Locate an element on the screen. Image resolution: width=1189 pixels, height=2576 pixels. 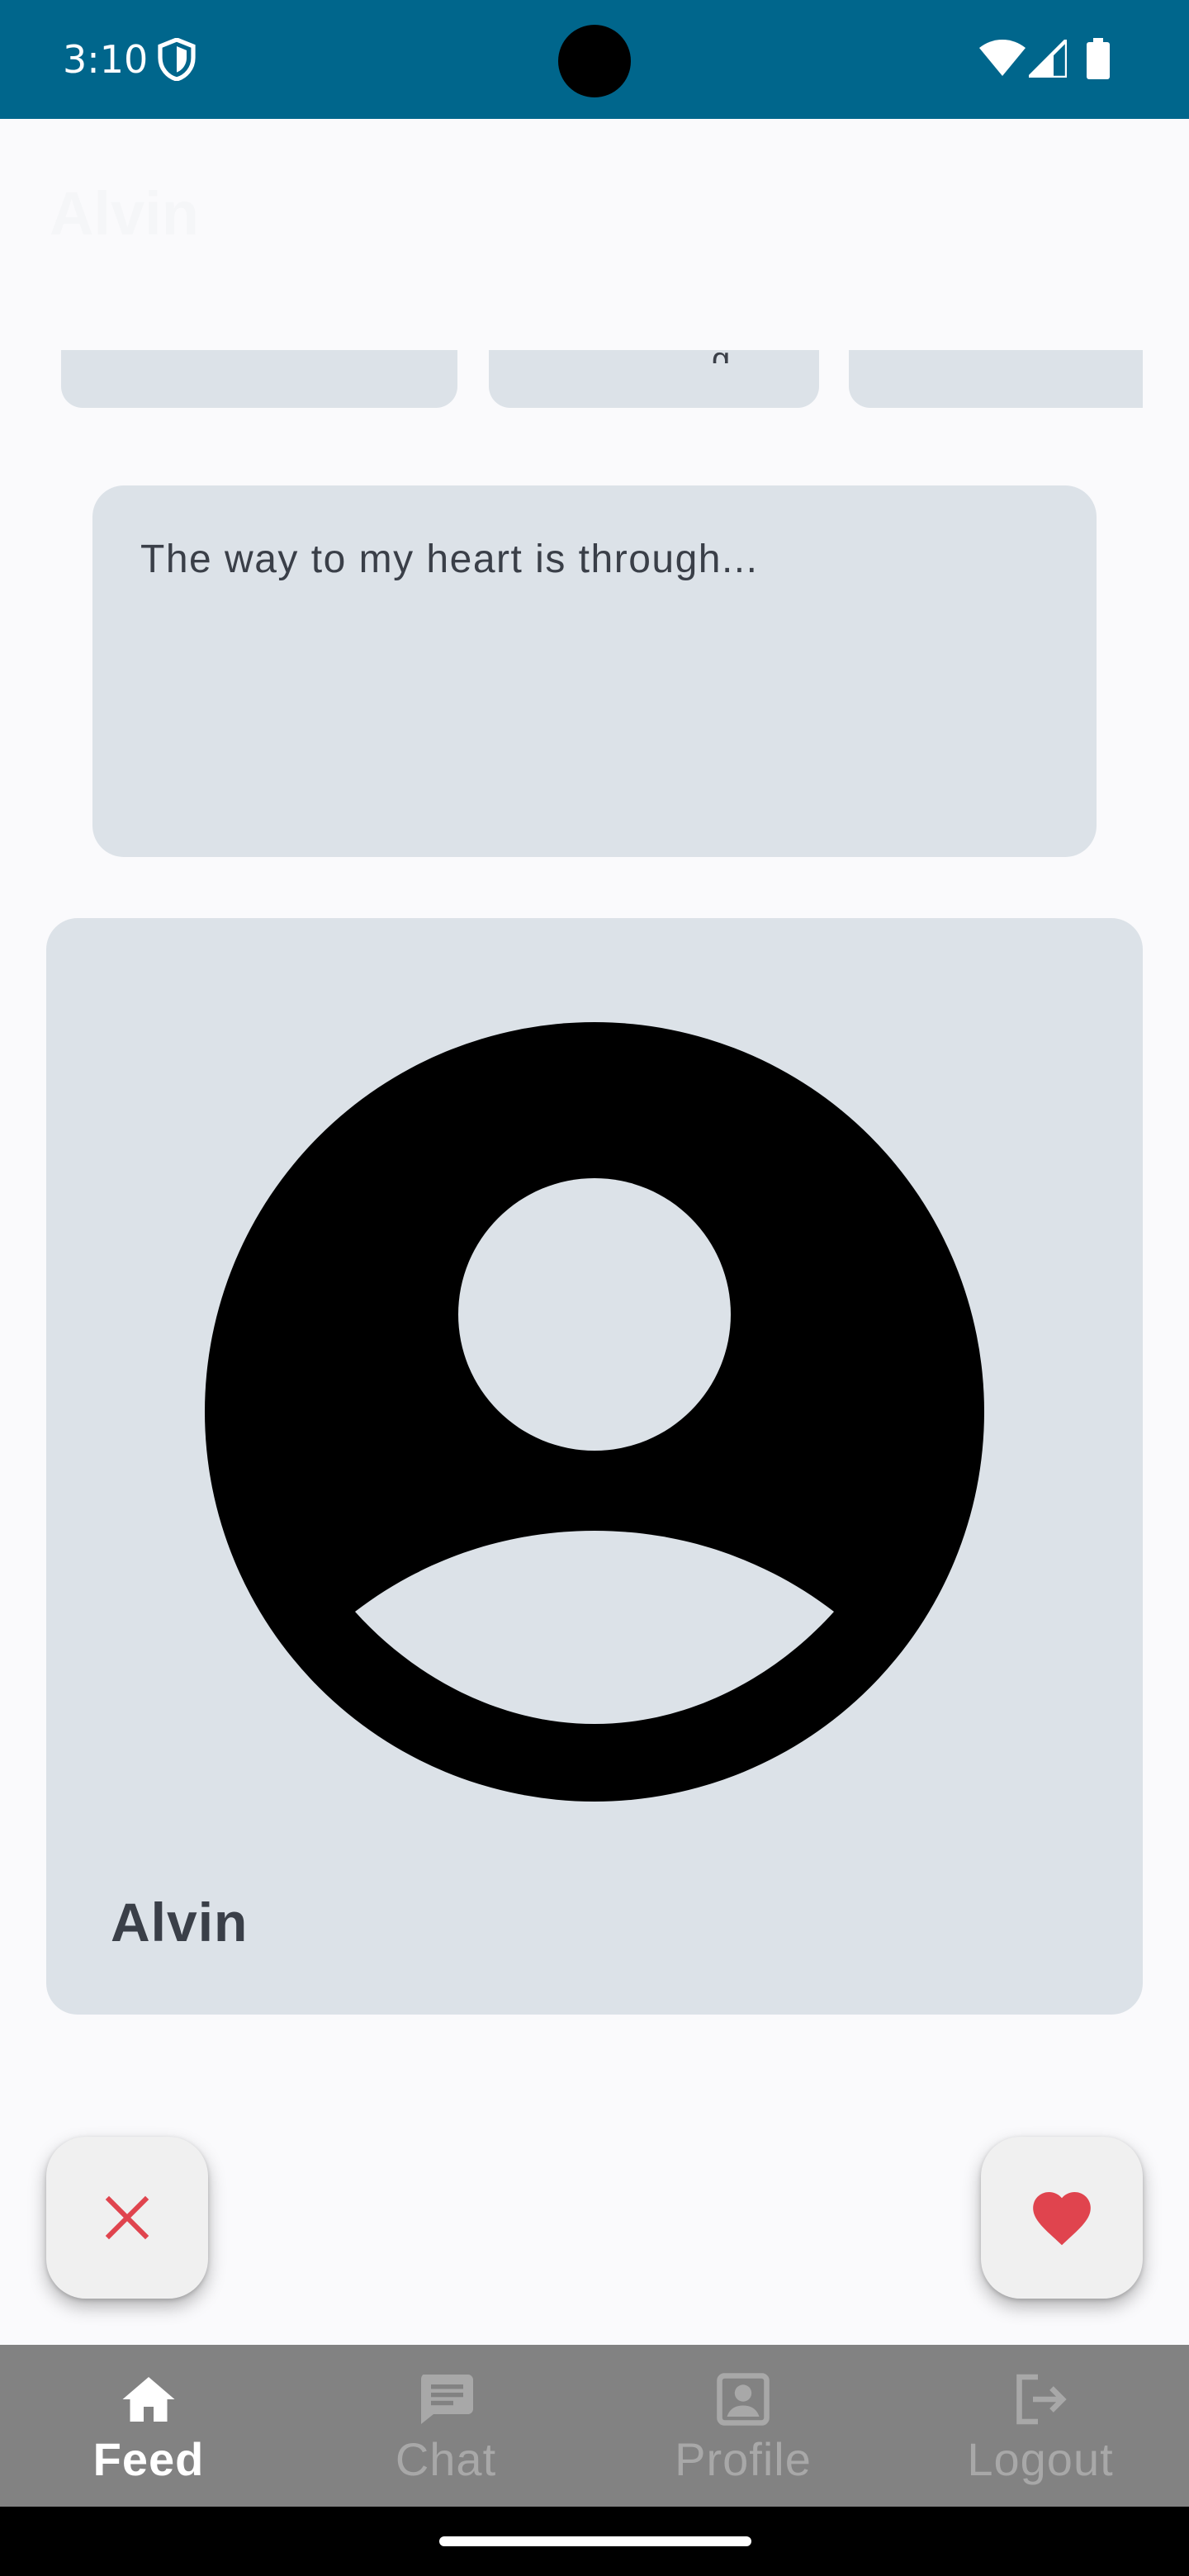
profile-name: Alvin is located at coordinates (180, 1922).